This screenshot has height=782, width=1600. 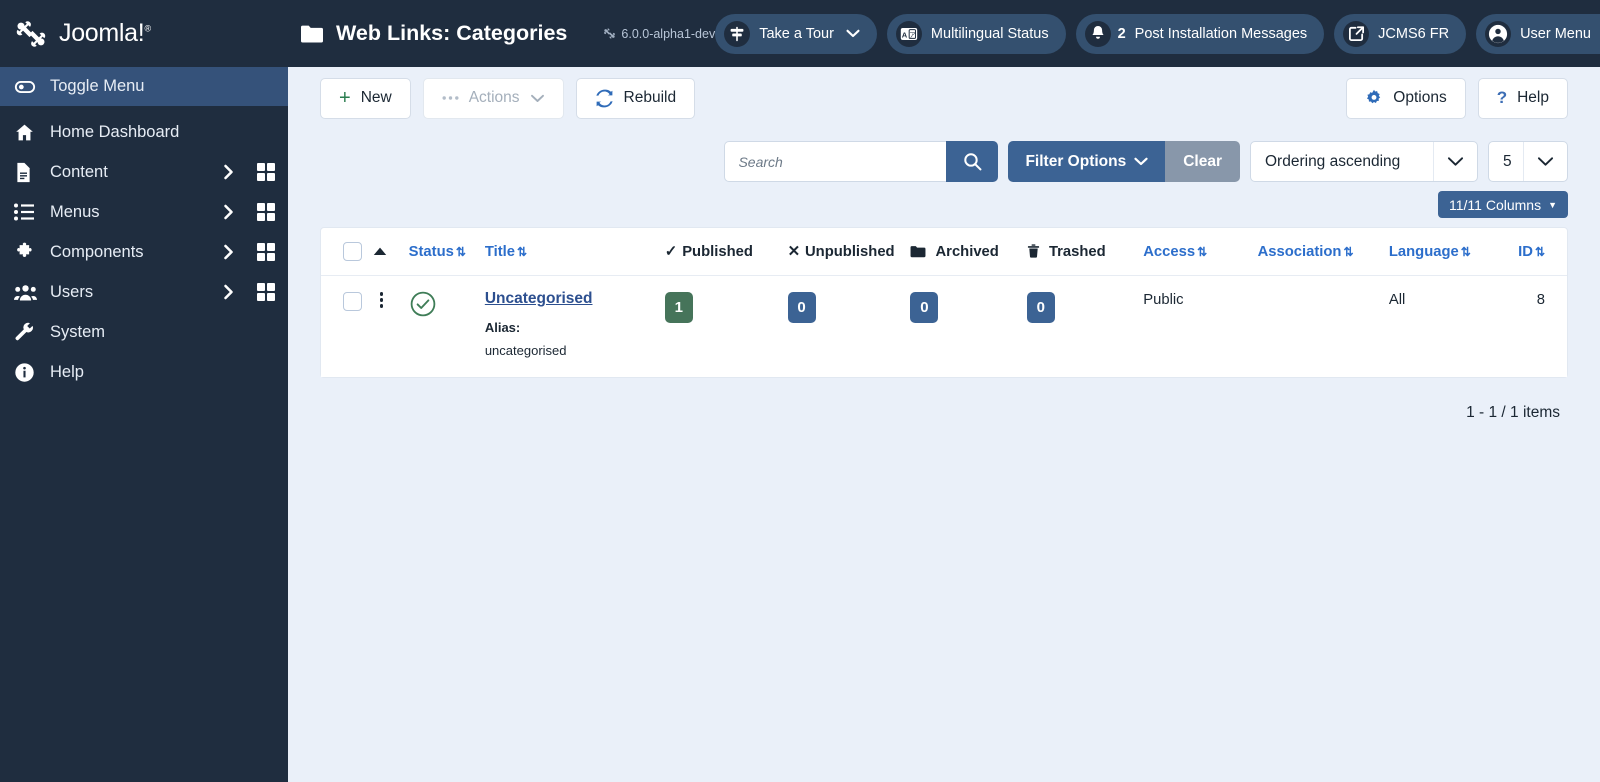 I want to click on published-count-badge: 1, so click(x=678, y=307).